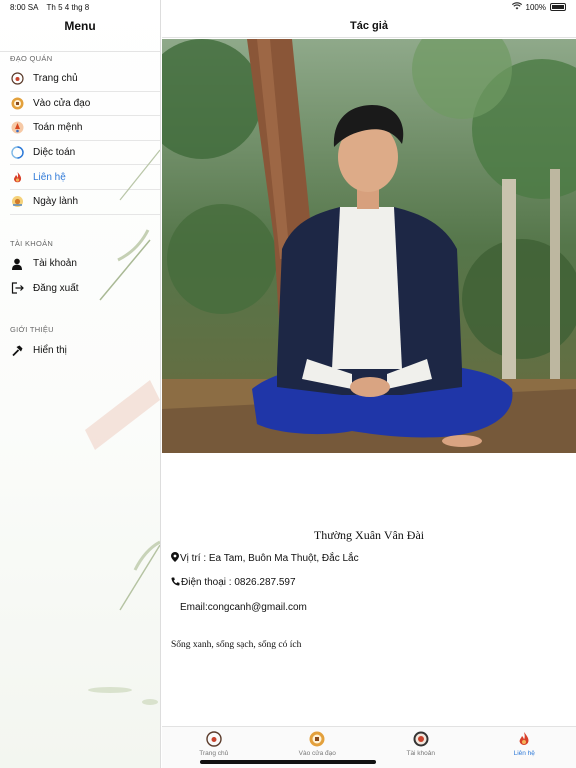  Describe the element at coordinates (175, 582) in the screenshot. I see `phone-icon` at that location.